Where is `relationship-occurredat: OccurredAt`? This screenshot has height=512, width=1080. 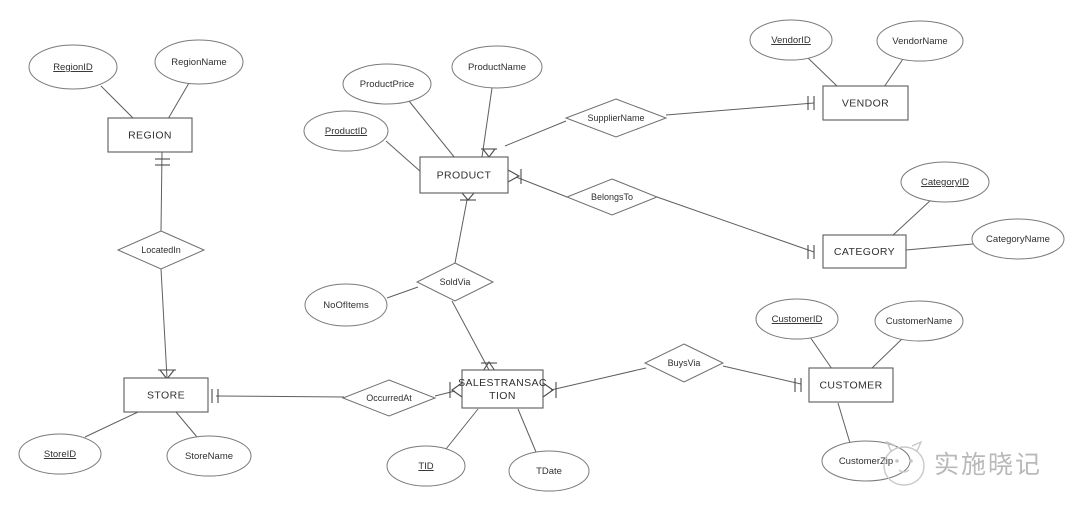
relationship-occurredat: OccurredAt is located at coordinates (389, 398).